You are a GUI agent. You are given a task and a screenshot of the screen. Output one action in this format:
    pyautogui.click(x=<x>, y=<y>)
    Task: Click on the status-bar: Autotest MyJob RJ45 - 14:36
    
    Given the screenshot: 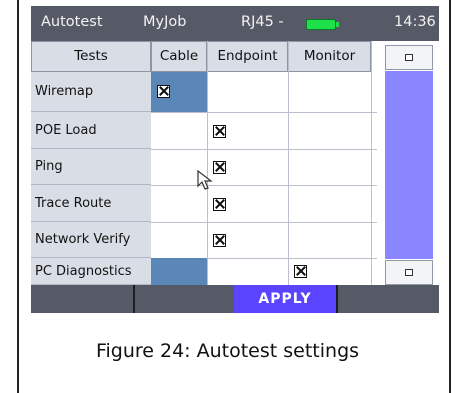 What is the action you would take?
    pyautogui.click(x=235, y=23)
    